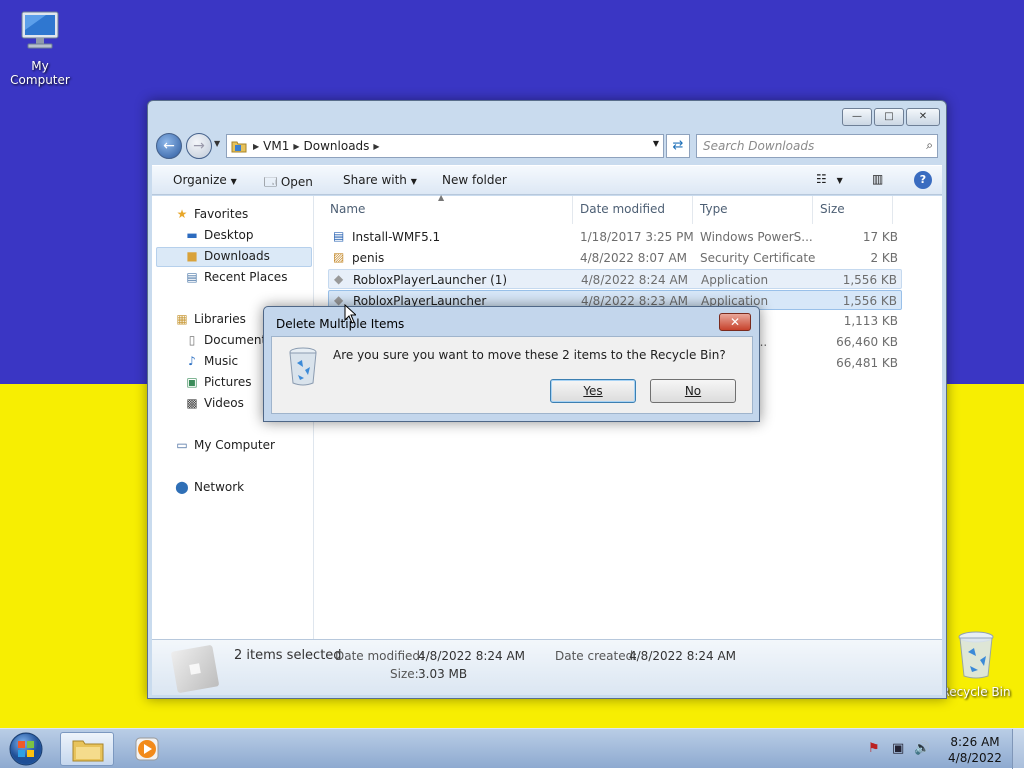 This screenshot has height=770, width=1024. I want to click on pictures-icon: ▣, so click(192, 382).